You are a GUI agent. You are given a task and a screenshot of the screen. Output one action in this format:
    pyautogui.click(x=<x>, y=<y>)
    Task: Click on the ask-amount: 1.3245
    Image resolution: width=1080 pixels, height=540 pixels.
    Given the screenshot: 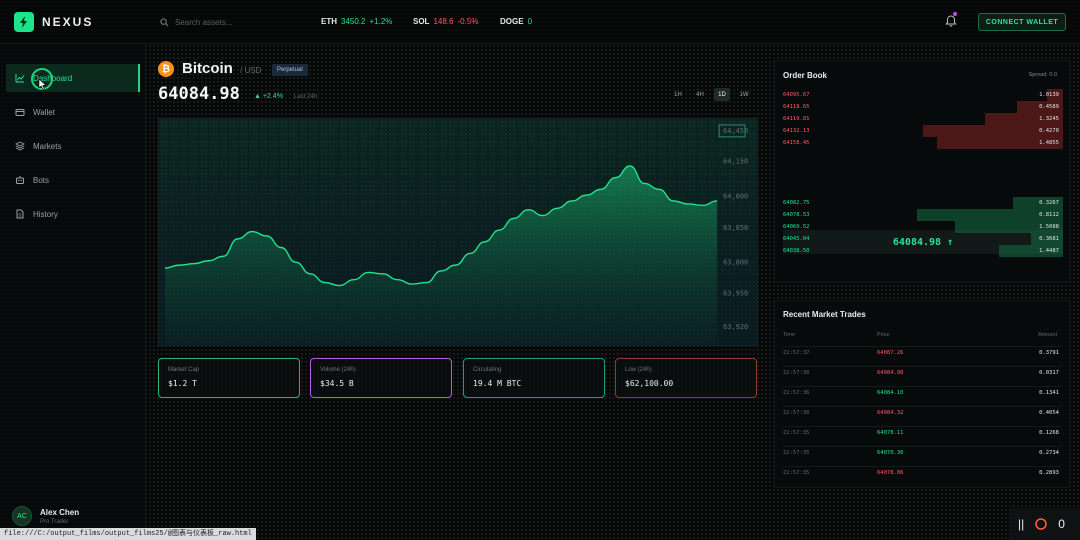 What is the action you would take?
    pyautogui.click(x=1049, y=119)
    